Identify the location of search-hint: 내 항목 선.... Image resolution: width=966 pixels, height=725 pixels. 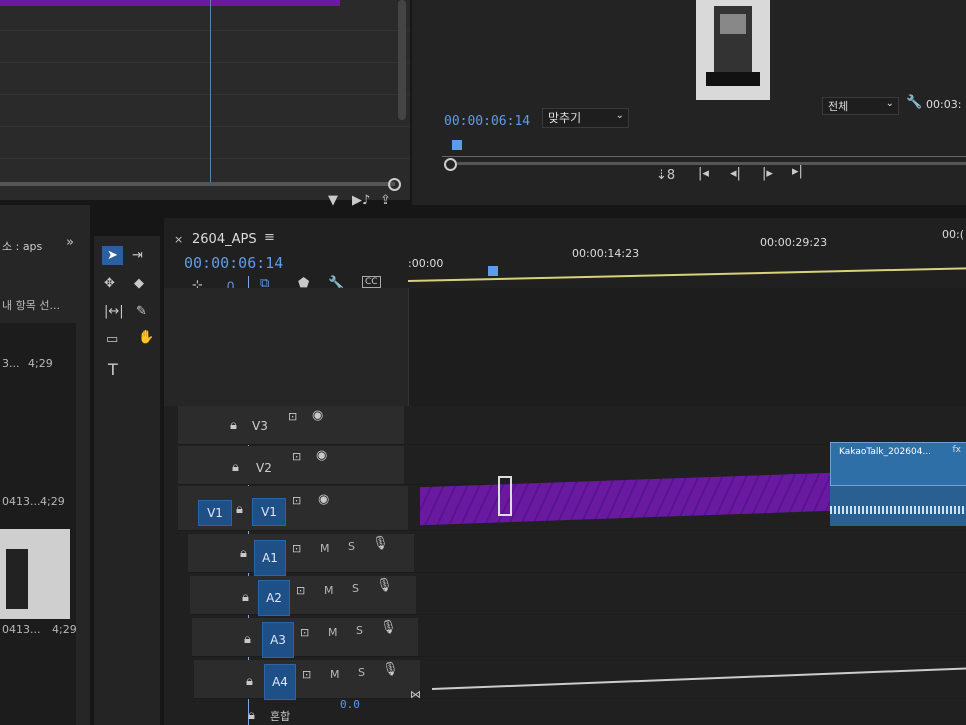
(31, 305).